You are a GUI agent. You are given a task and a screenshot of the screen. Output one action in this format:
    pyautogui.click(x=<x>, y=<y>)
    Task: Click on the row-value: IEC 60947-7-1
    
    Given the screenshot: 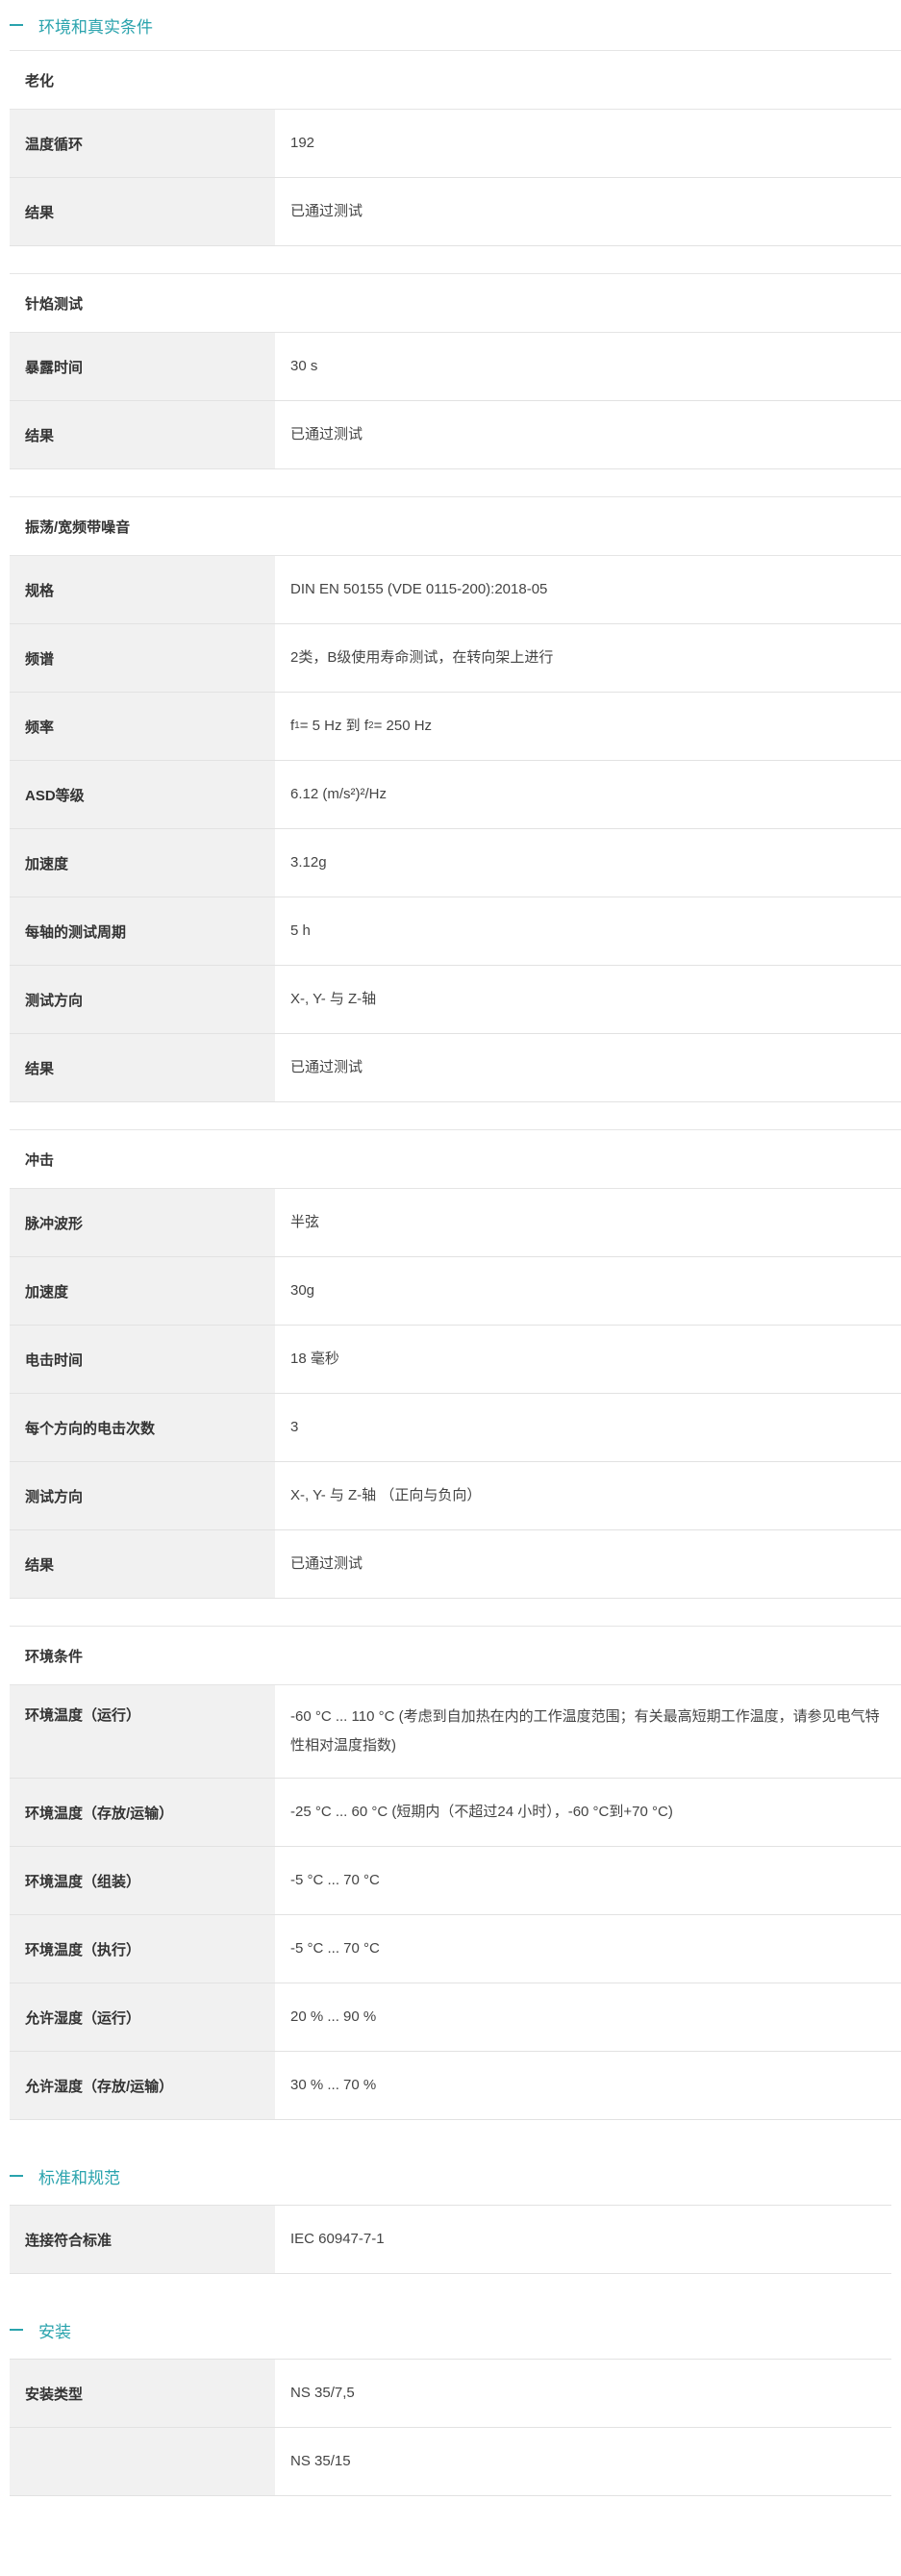 What is the action you would take?
    pyautogui.click(x=337, y=2239)
    